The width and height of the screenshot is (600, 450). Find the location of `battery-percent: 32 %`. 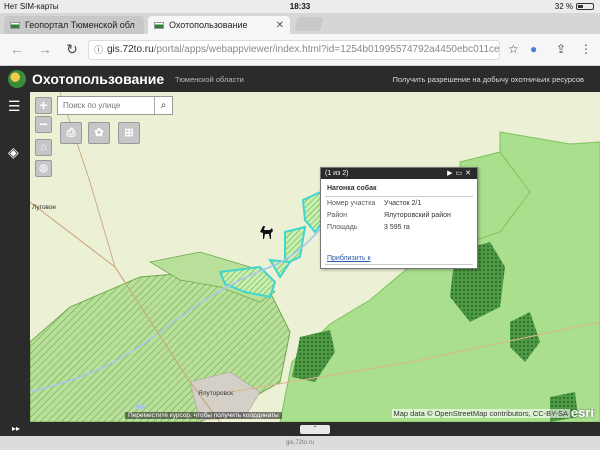

battery-percent: 32 % is located at coordinates (563, 6).